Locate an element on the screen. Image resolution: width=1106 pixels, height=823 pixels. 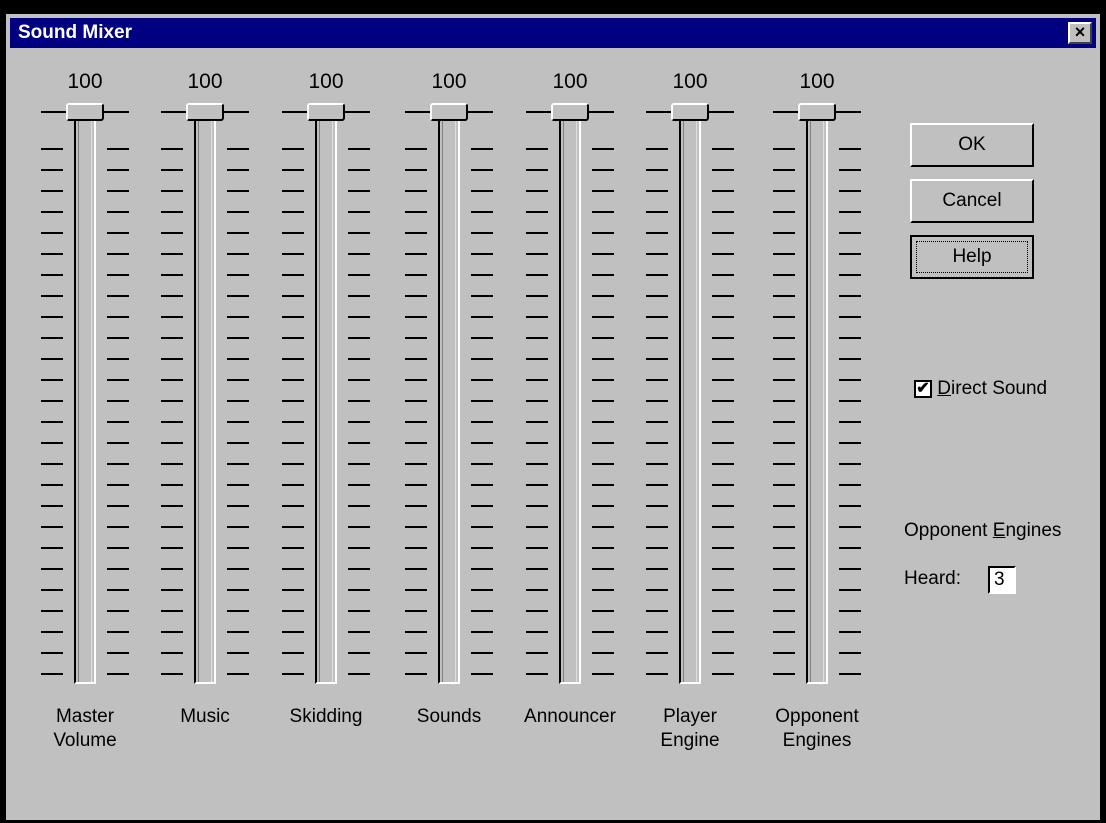
opponent-engines-rest: ngines is located at coordinates (1033, 530).